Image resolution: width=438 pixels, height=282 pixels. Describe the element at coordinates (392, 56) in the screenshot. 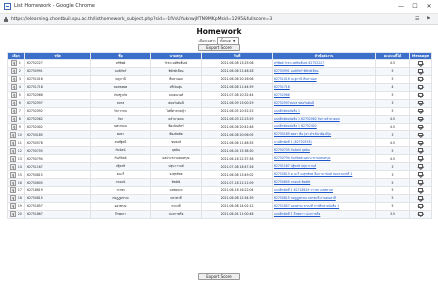

I see `header-score: คะแนนที่ได้` at that location.